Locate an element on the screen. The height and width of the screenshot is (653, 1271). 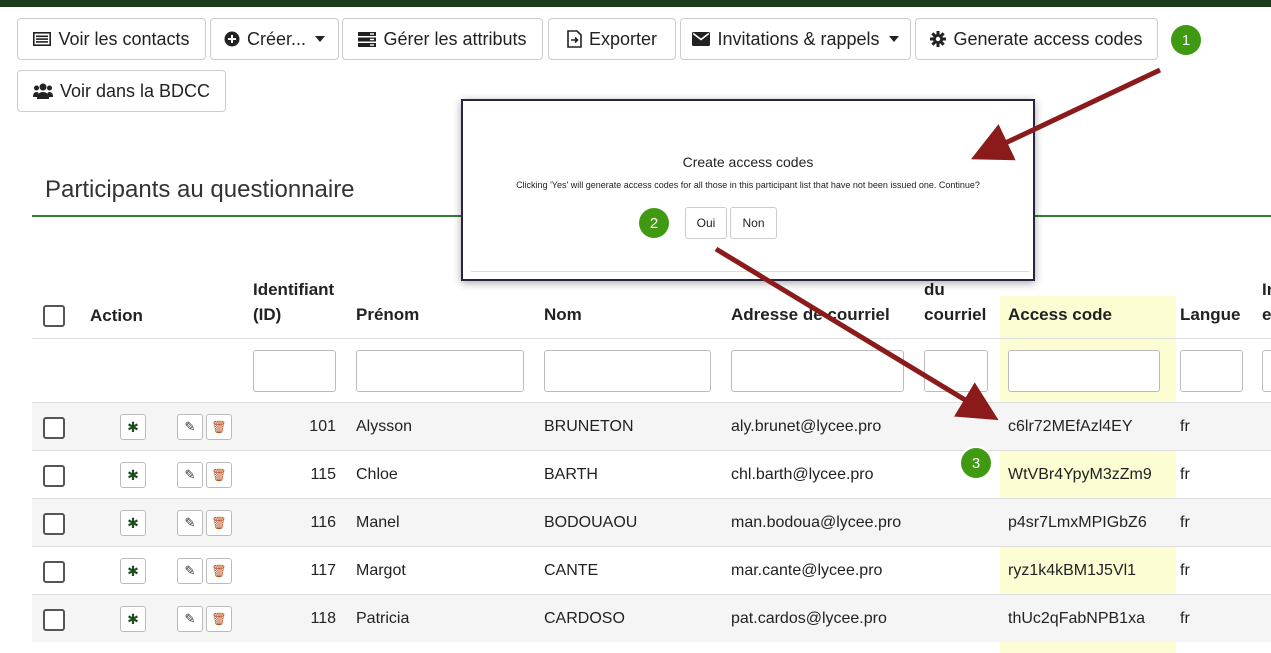
filter-language-input is located at coordinates (1211, 371).